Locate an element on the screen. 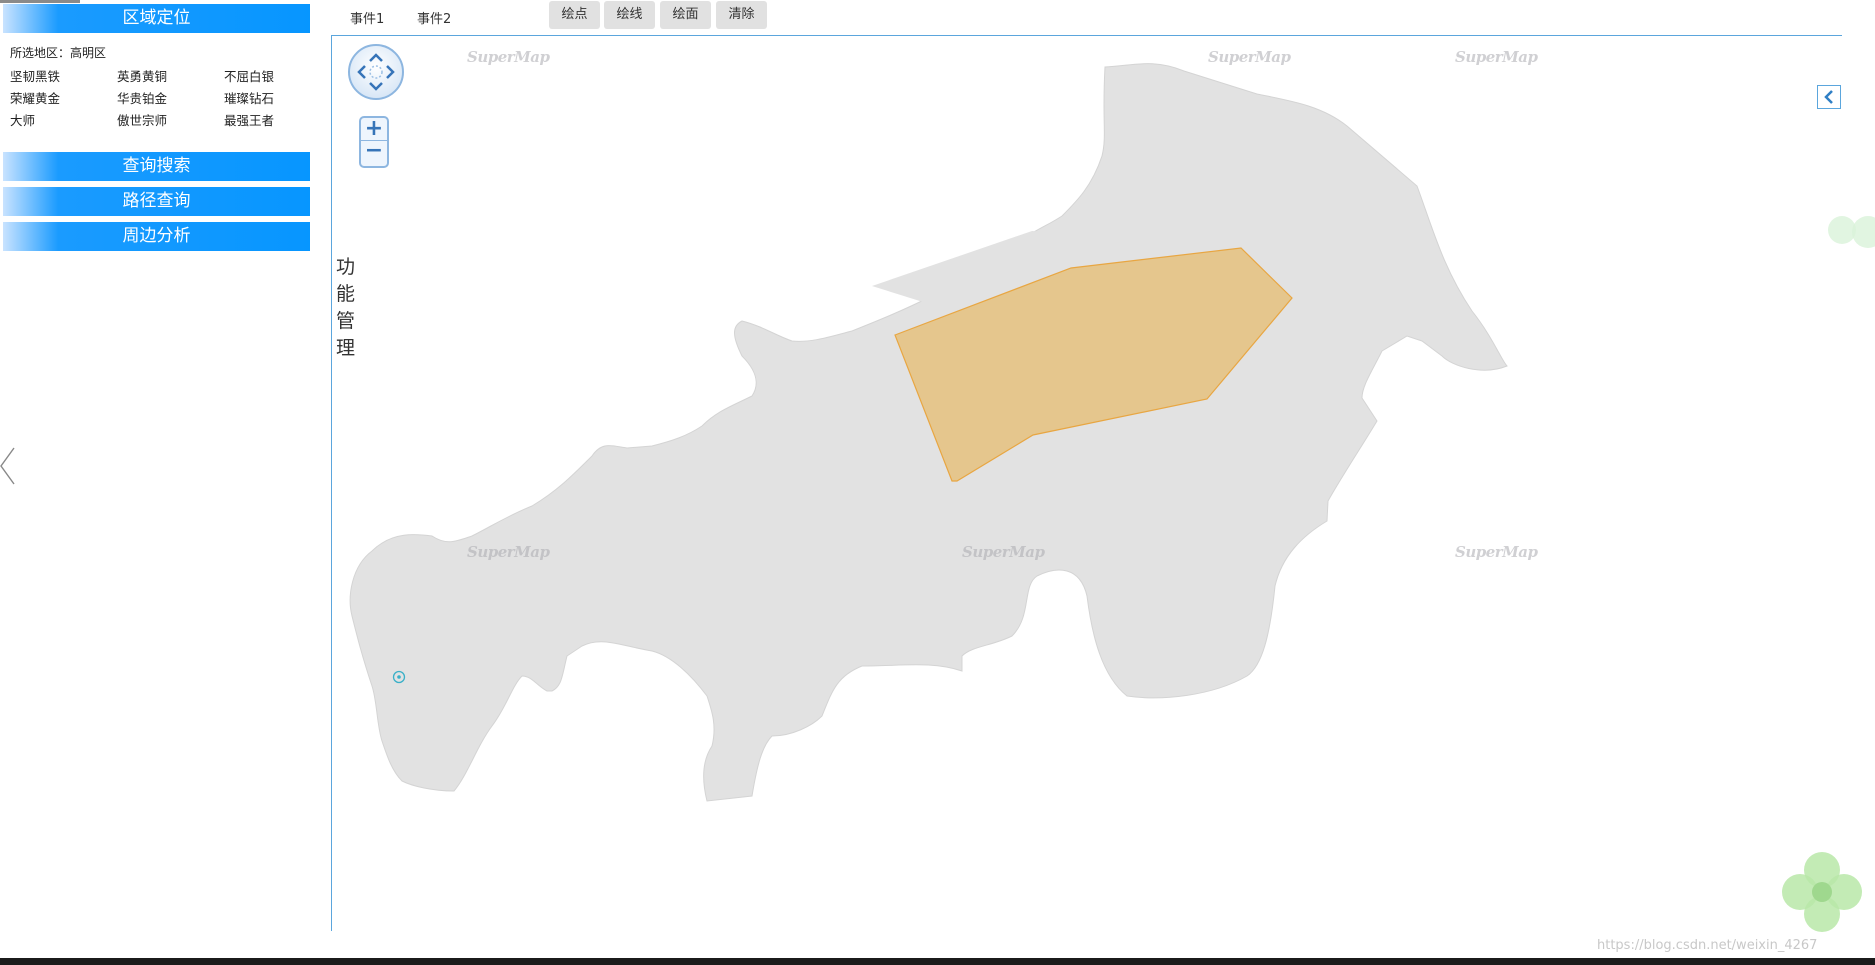 Image resolution: width=1875 pixels, height=965 pixels. pan-compass-icon is located at coordinates (376, 72).